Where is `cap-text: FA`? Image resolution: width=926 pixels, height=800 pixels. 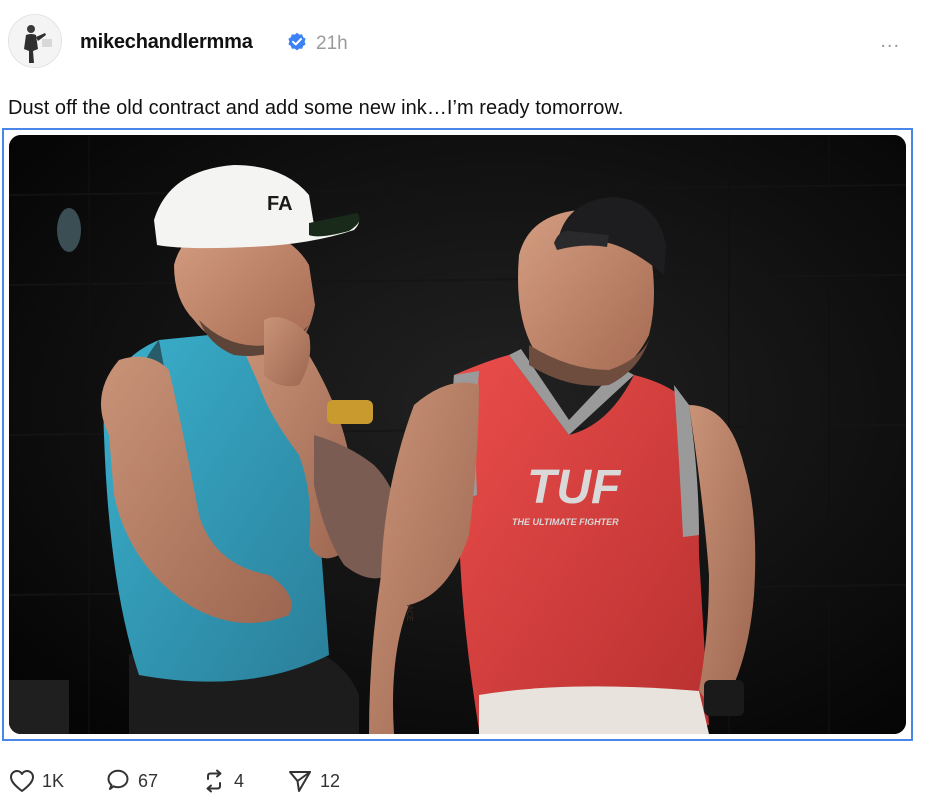
cap-text: FA is located at coordinates (280, 204).